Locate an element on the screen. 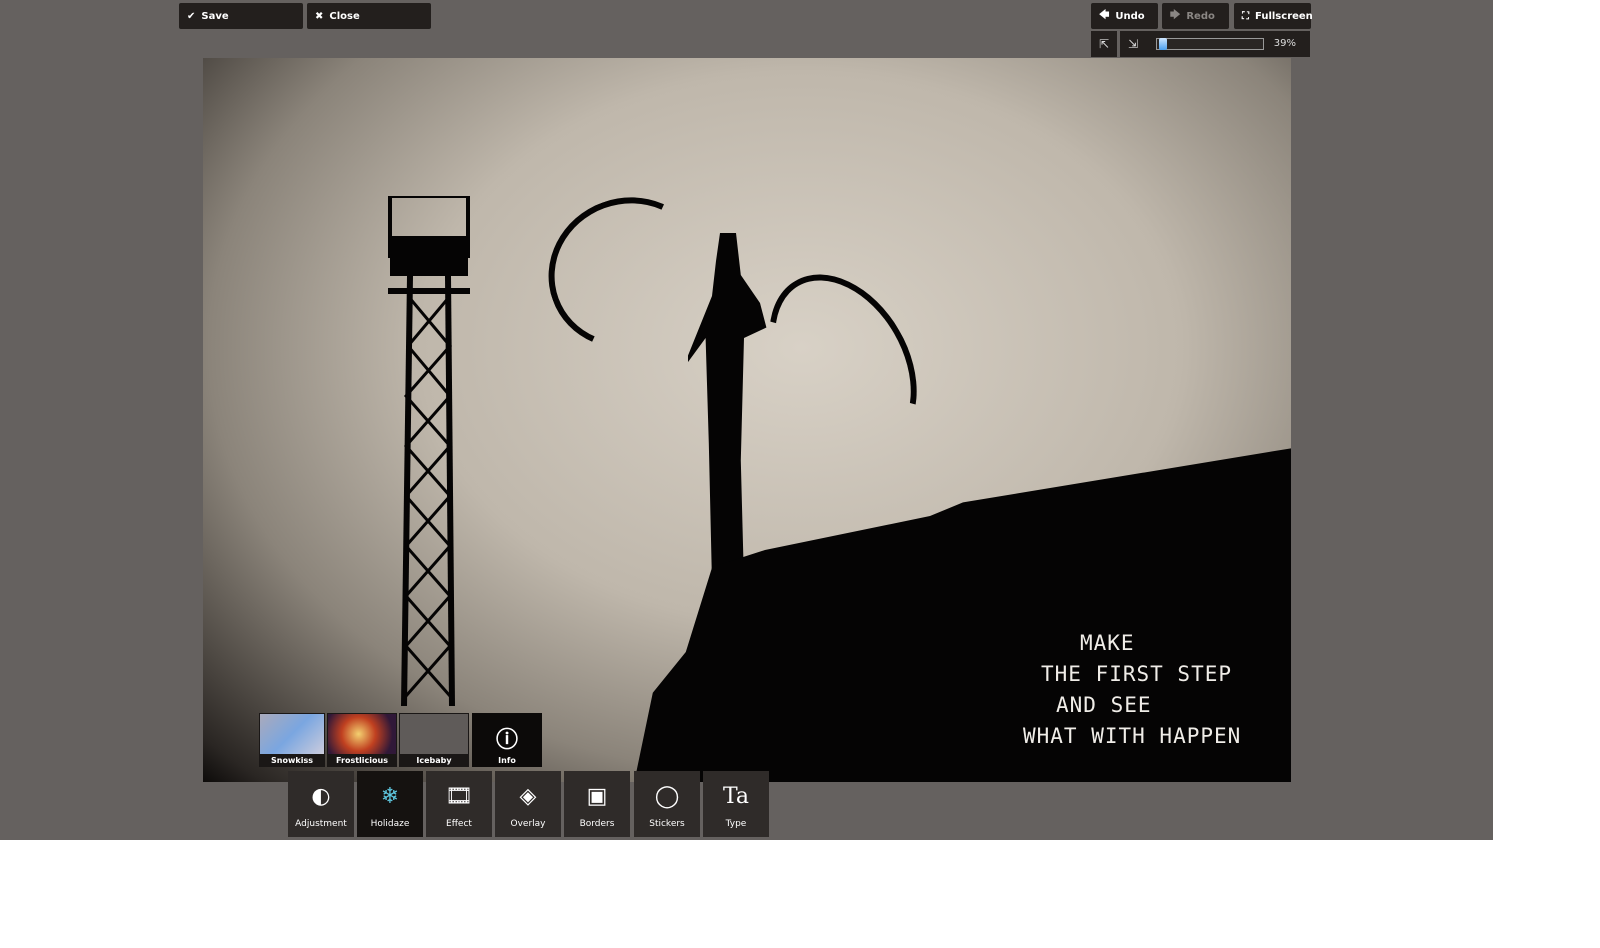 Image resolution: width=1600 pixels, height=948 pixels. close-icon: ✖ is located at coordinates (319, 16).